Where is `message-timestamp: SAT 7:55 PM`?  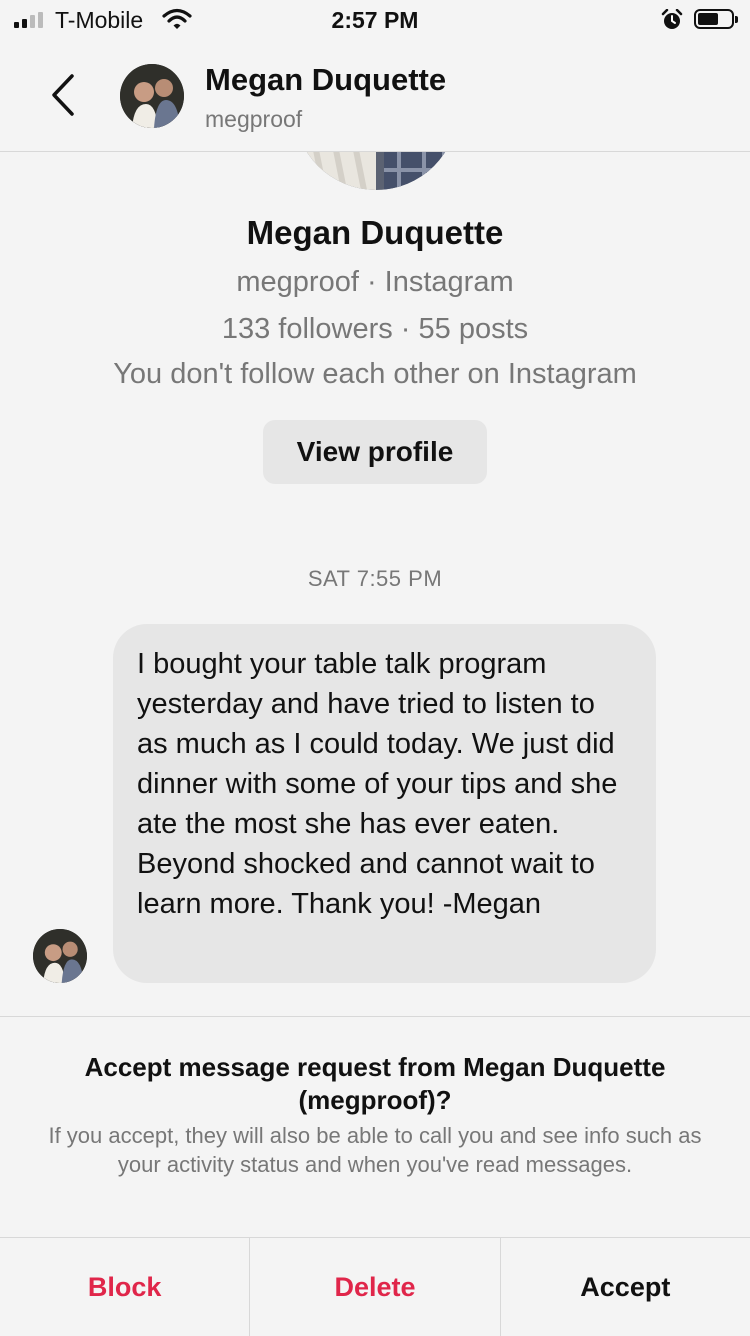 message-timestamp: SAT 7:55 PM is located at coordinates (375, 578).